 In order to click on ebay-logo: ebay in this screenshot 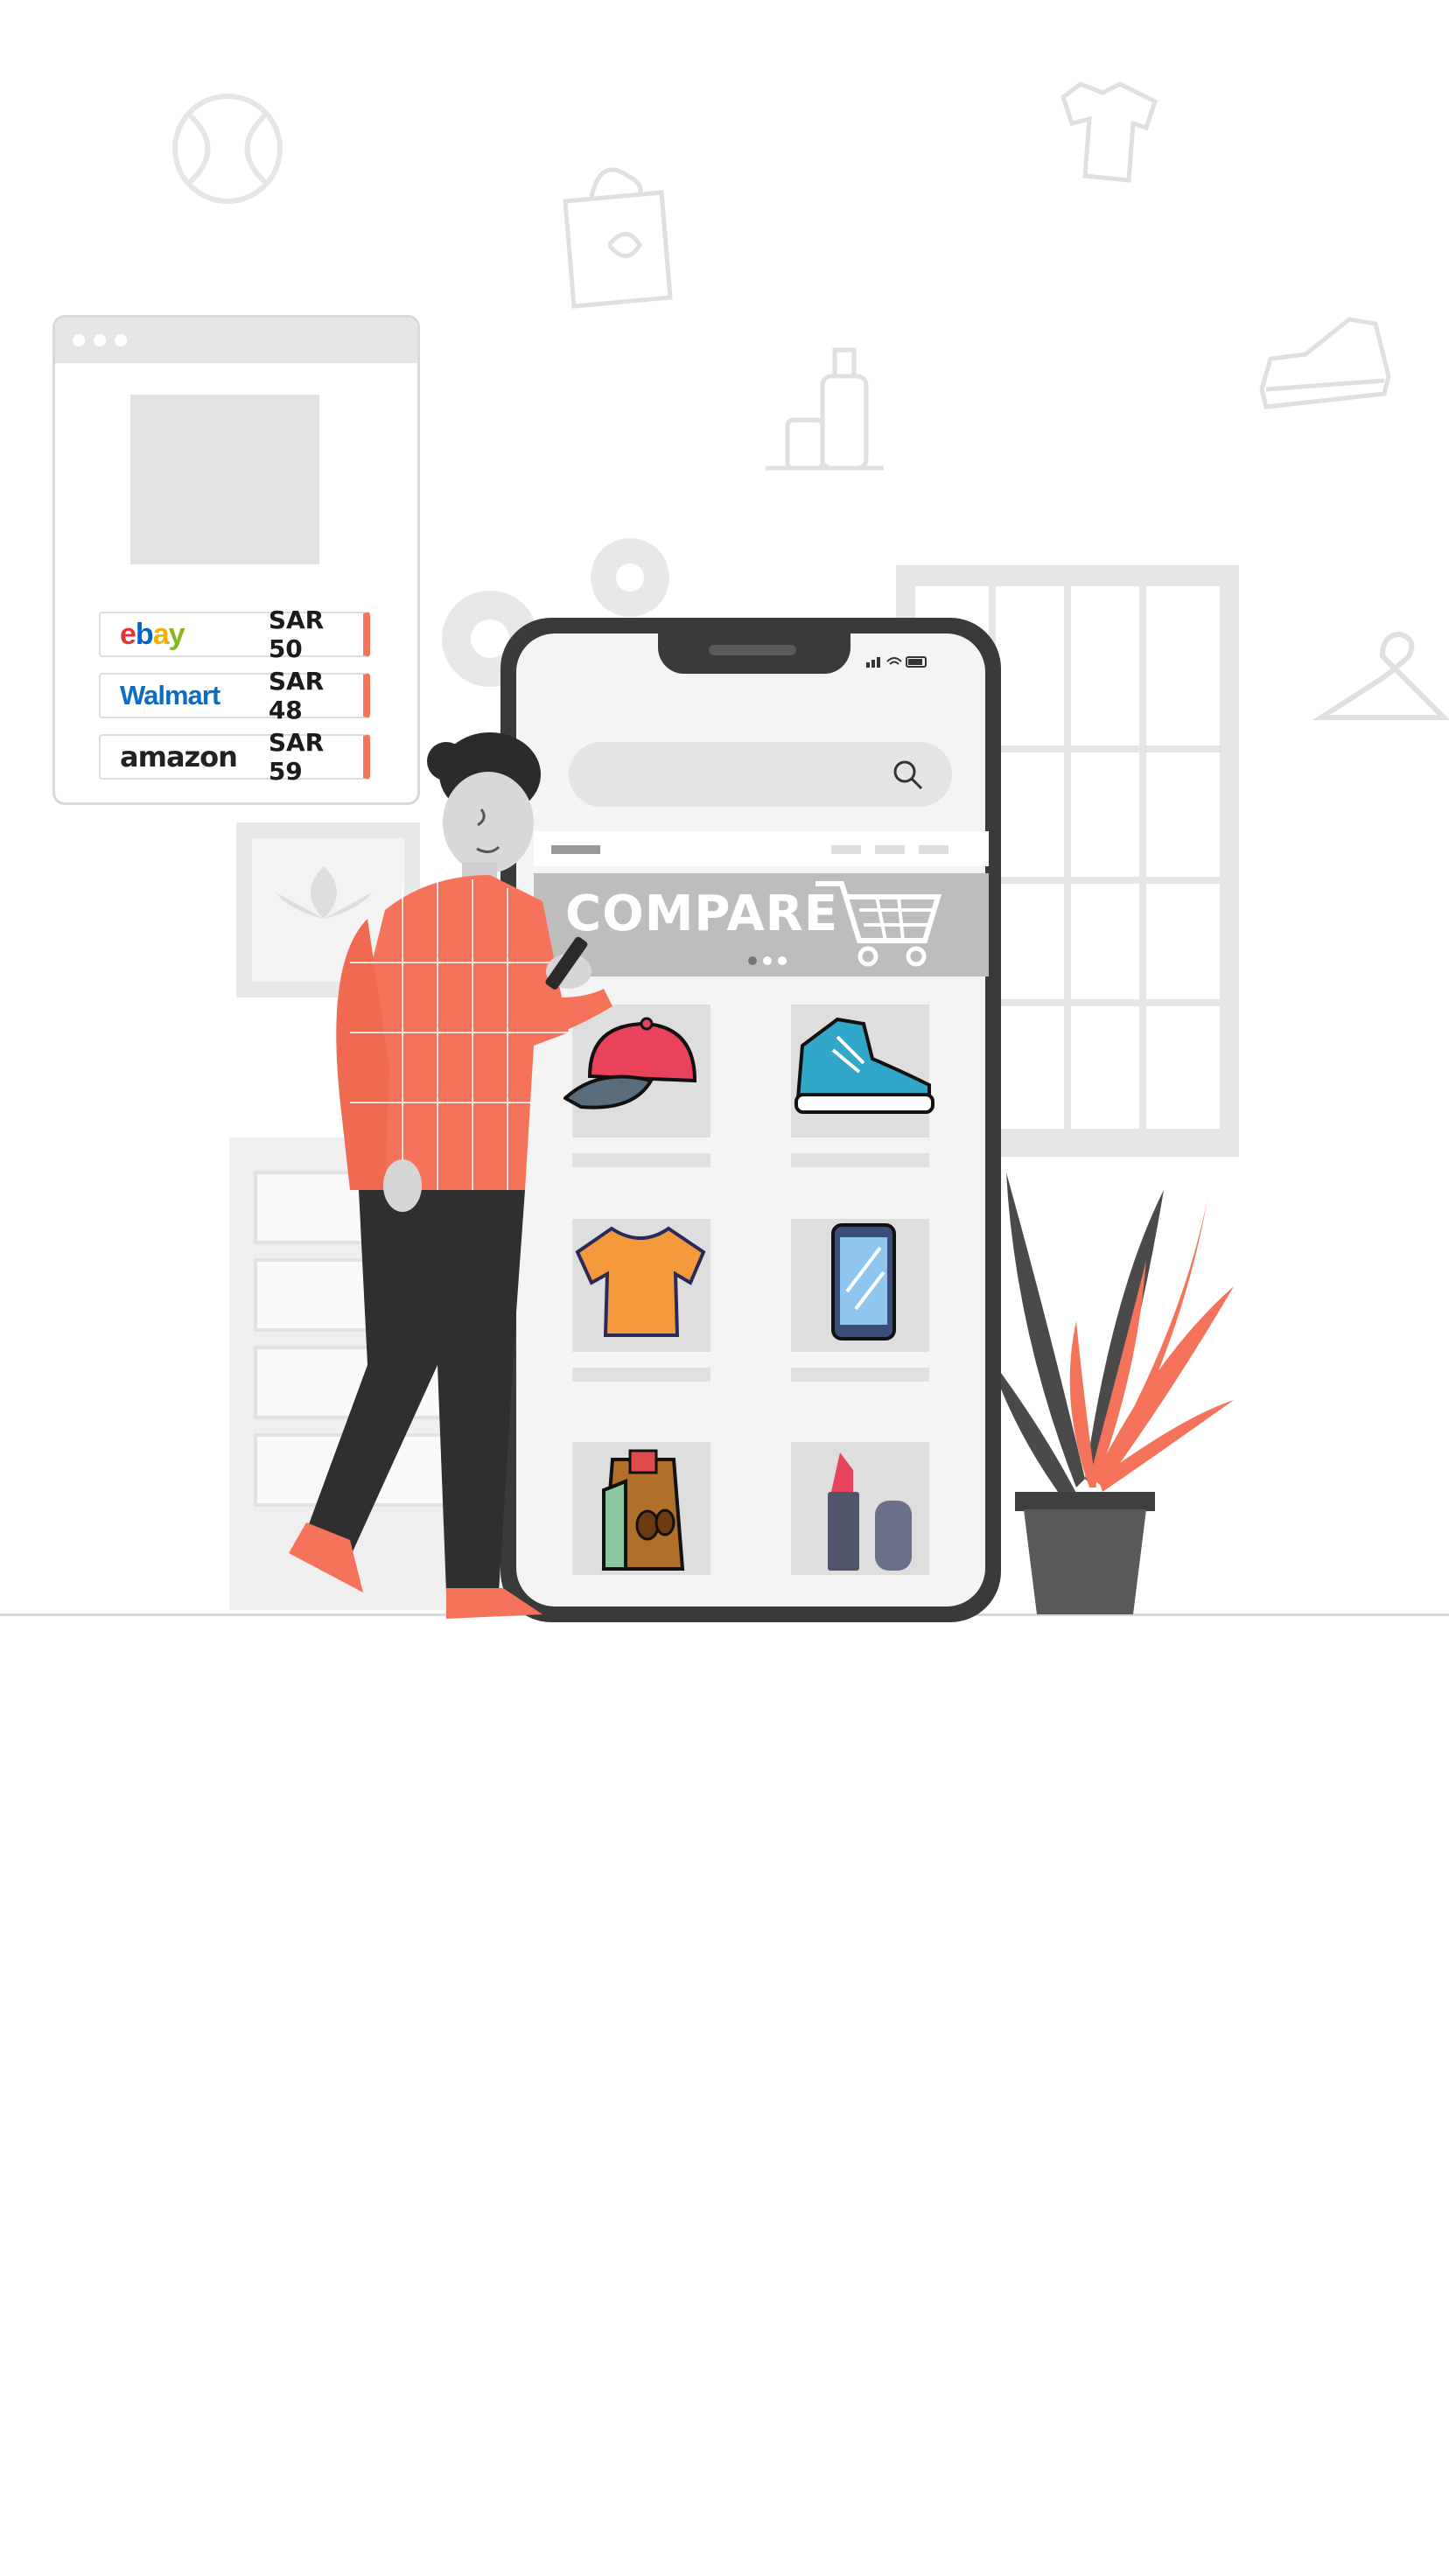, I will do `click(153, 634)`.